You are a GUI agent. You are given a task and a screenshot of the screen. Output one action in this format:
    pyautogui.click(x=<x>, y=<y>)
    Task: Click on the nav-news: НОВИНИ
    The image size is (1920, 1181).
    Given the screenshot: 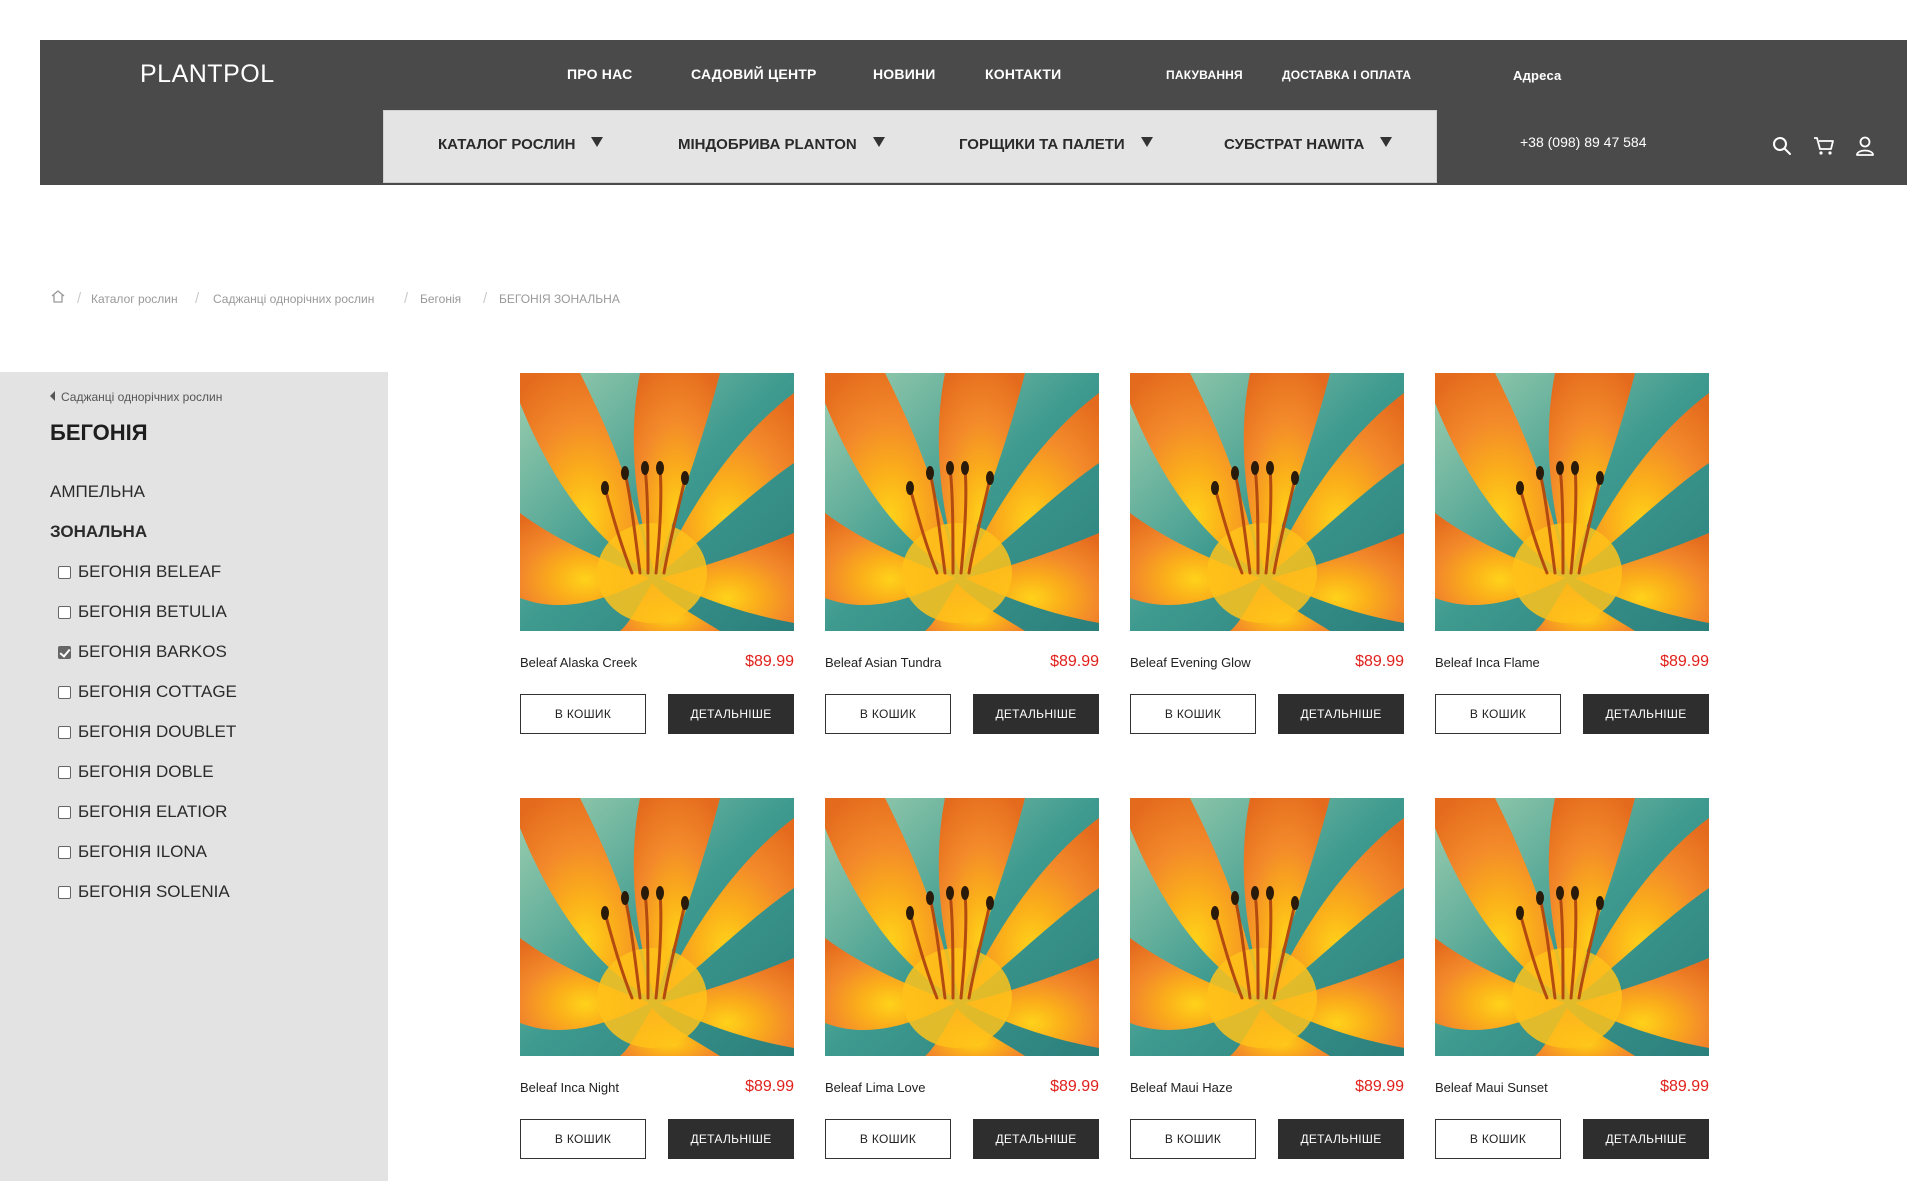 What is the action you would take?
    pyautogui.click(x=904, y=74)
    